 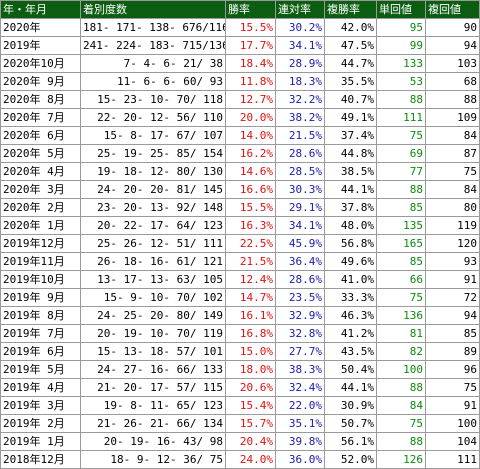 I want to click on cell-counts: 19- 18- 12- 80/ 130, so click(x=153, y=171).